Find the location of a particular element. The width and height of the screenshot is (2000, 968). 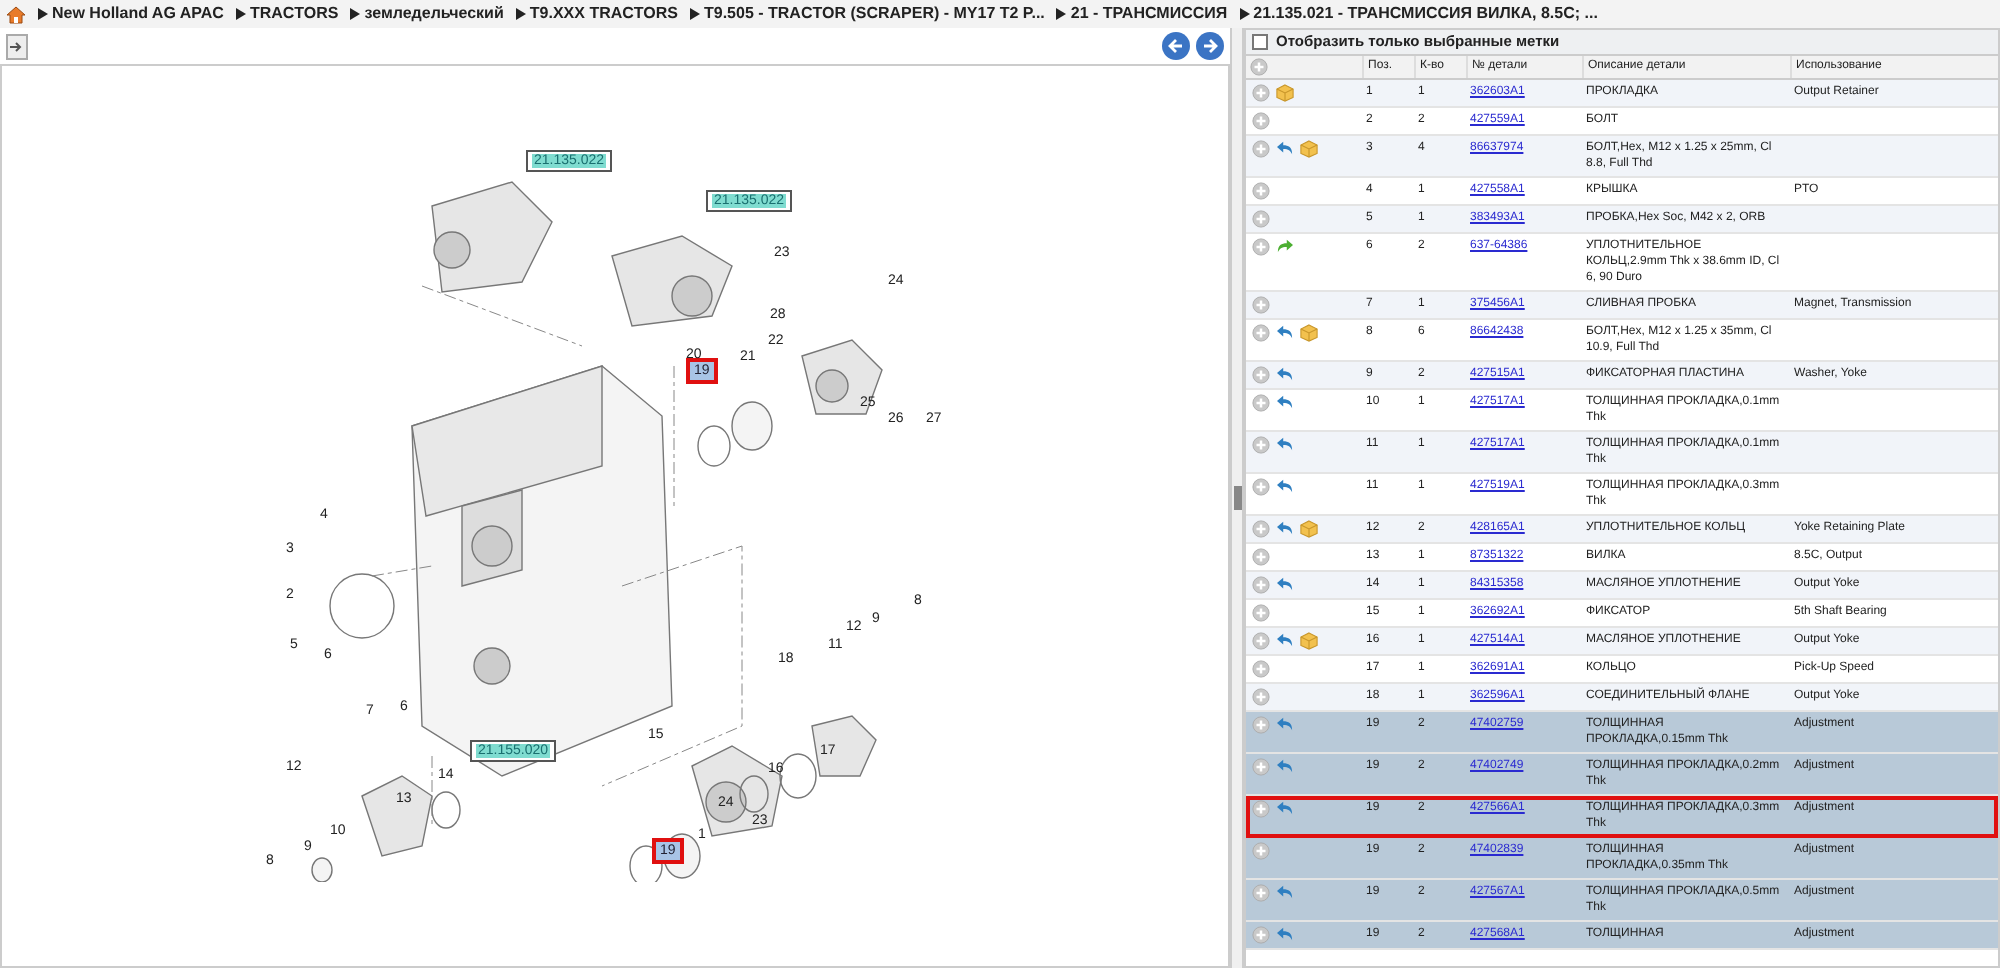

forward-arrow-icon is located at coordinates (1285, 246).